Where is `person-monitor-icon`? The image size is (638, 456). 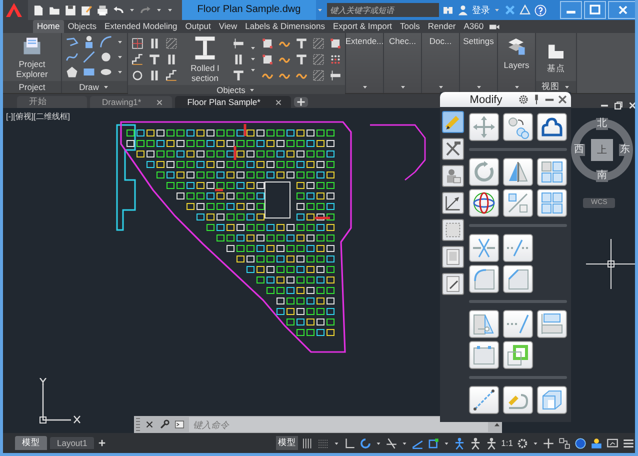
person-monitor-icon is located at coordinates (596, 443).